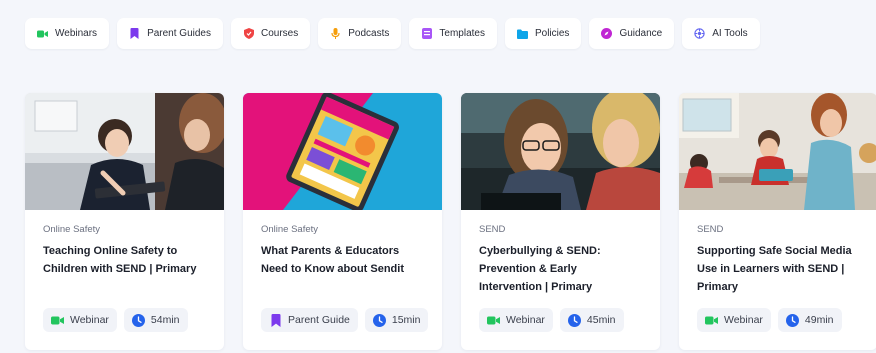 Image resolution: width=876 pixels, height=353 pixels. What do you see at coordinates (462, 33) in the screenshot?
I see `filter-chip-label: Templates` at bounding box center [462, 33].